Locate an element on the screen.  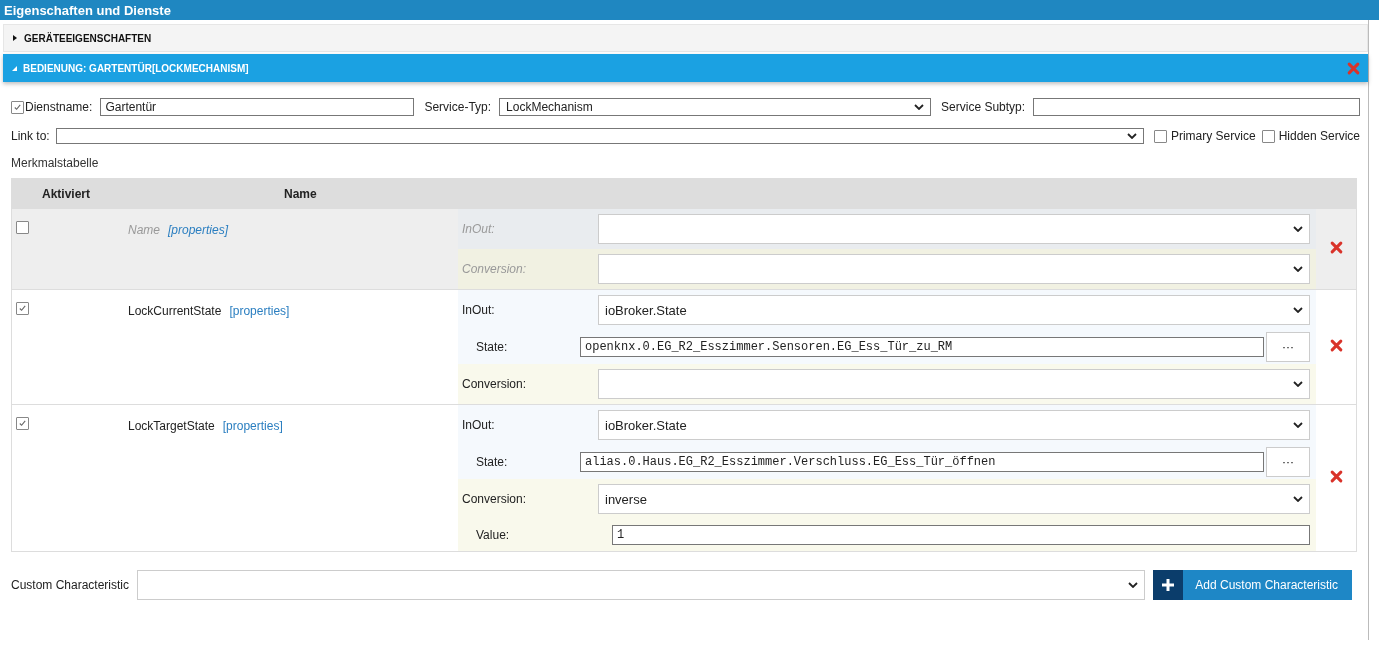
section-title: GERÄTEEIGENSCHAFTEN is located at coordinates (88, 38).